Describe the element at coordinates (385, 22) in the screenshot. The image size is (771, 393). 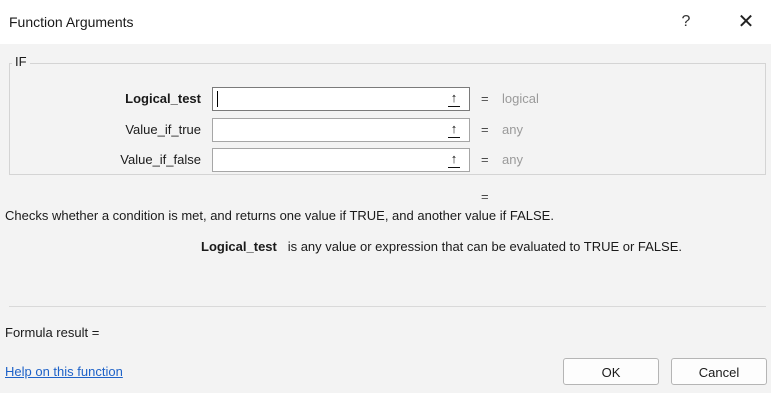
I see `title-bar: Function Arguments ? ✕` at that location.